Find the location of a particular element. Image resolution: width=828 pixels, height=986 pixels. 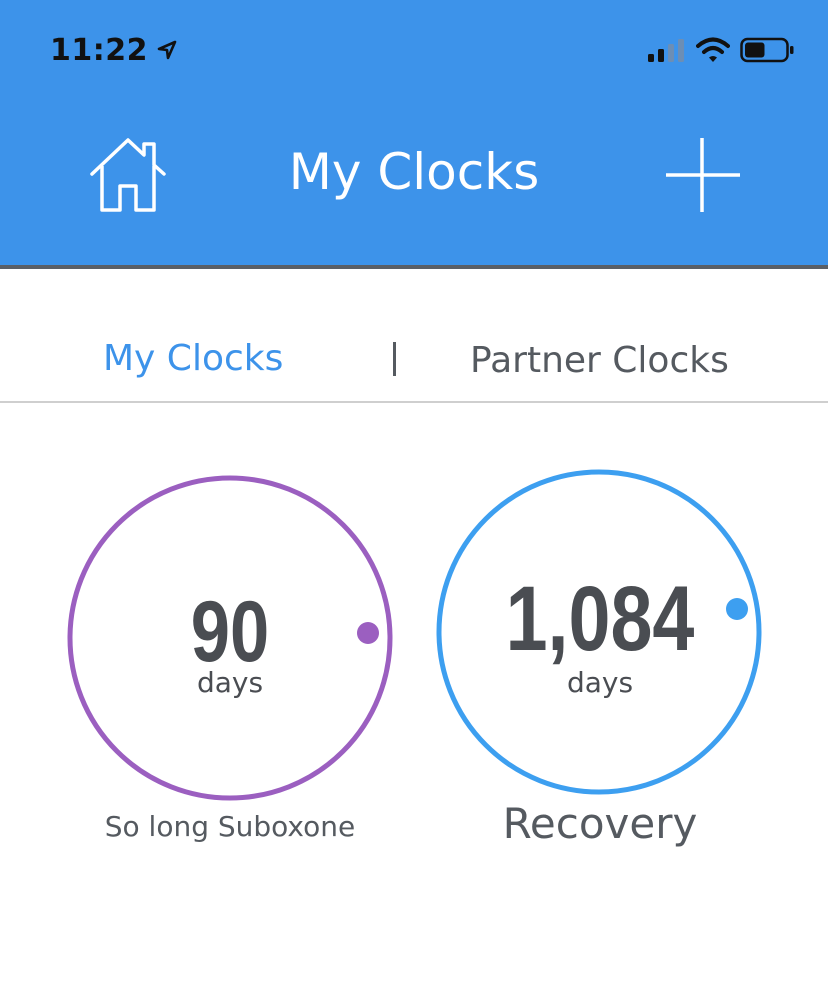

header-divider is located at coordinates (414, 267).